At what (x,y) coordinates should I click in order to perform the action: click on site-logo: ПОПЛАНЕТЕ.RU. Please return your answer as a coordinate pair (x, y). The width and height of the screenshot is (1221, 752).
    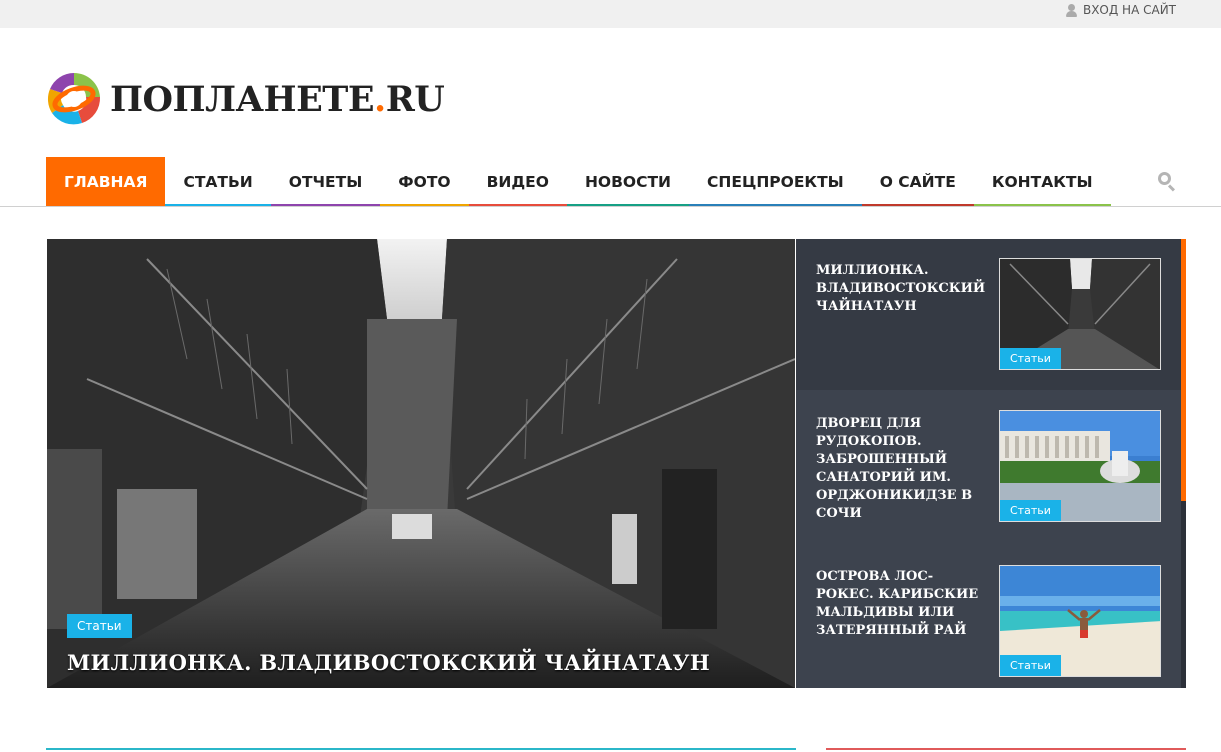
    Looking at the image, I should click on (245, 99).